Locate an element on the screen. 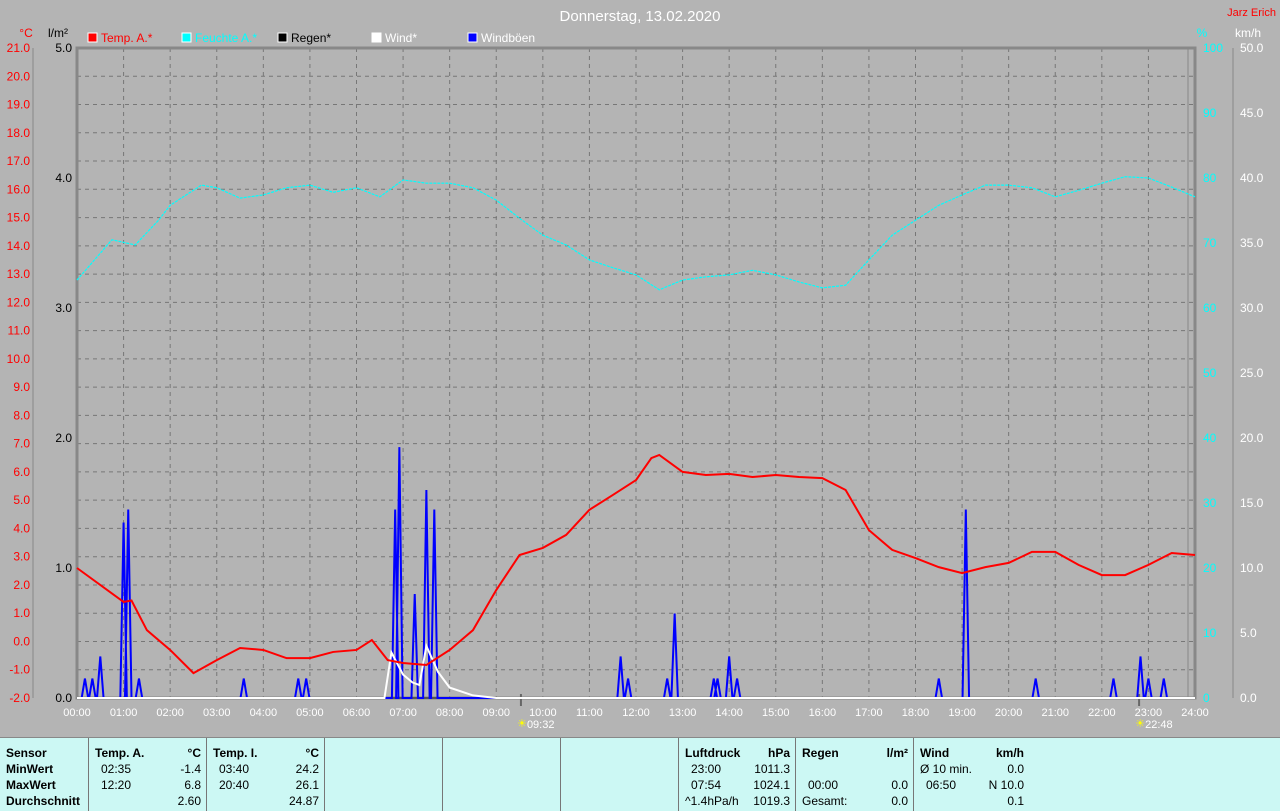 The height and width of the screenshot is (811, 1280). legend-label: Wind* is located at coordinates (401, 38).